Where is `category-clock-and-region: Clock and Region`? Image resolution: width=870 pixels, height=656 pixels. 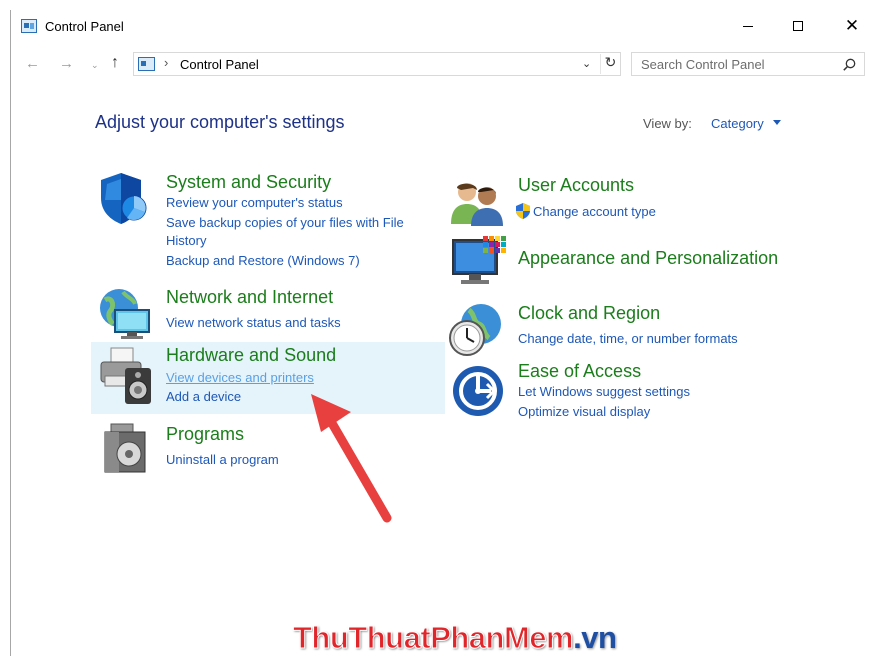 category-clock-and-region: Clock and Region is located at coordinates (589, 313).